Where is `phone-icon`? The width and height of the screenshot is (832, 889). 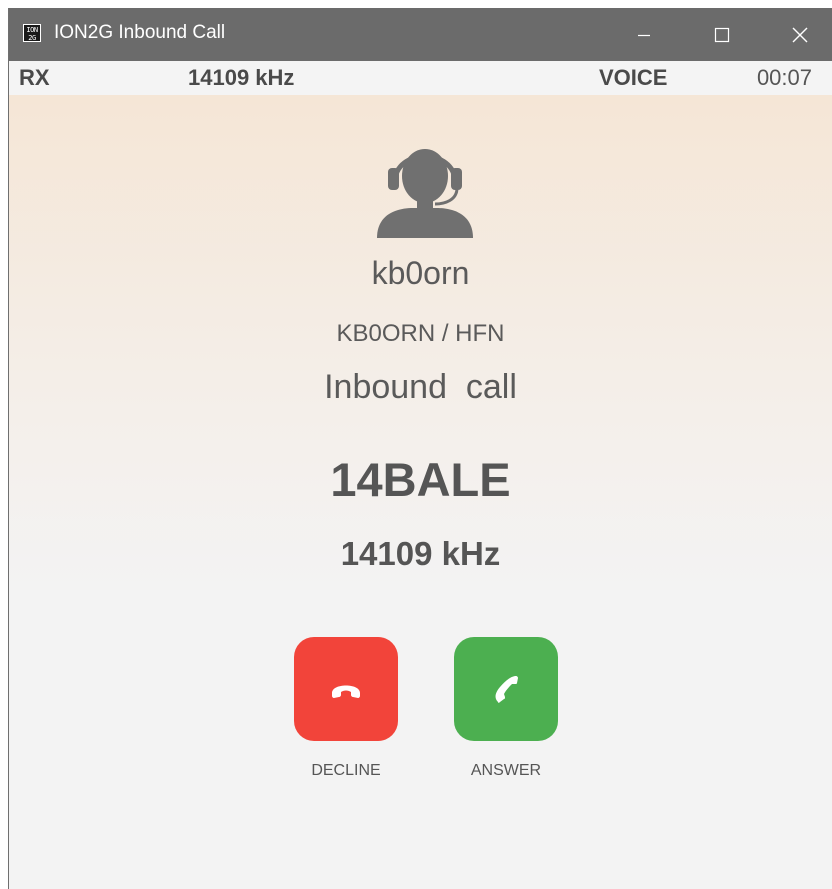
phone-icon is located at coordinates (506, 689).